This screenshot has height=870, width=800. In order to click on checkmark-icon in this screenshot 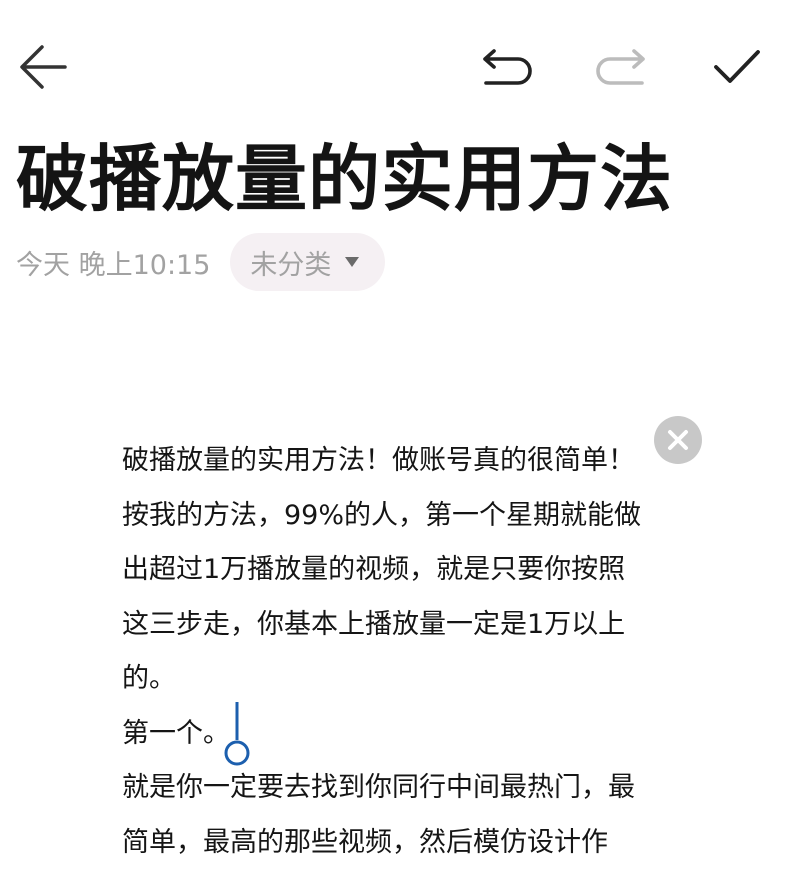, I will do `click(737, 67)`.